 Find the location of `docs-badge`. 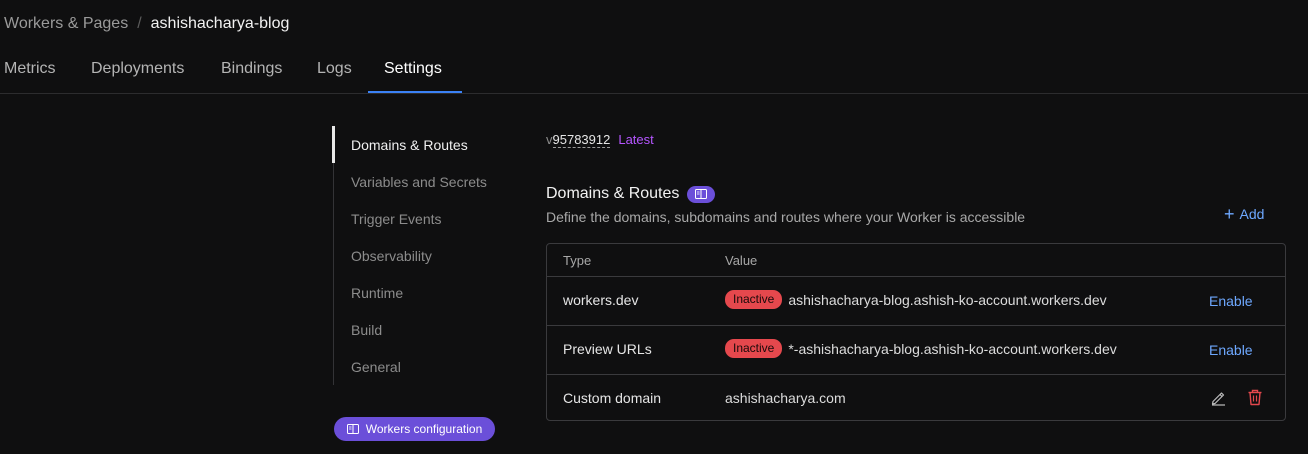

docs-badge is located at coordinates (701, 194).